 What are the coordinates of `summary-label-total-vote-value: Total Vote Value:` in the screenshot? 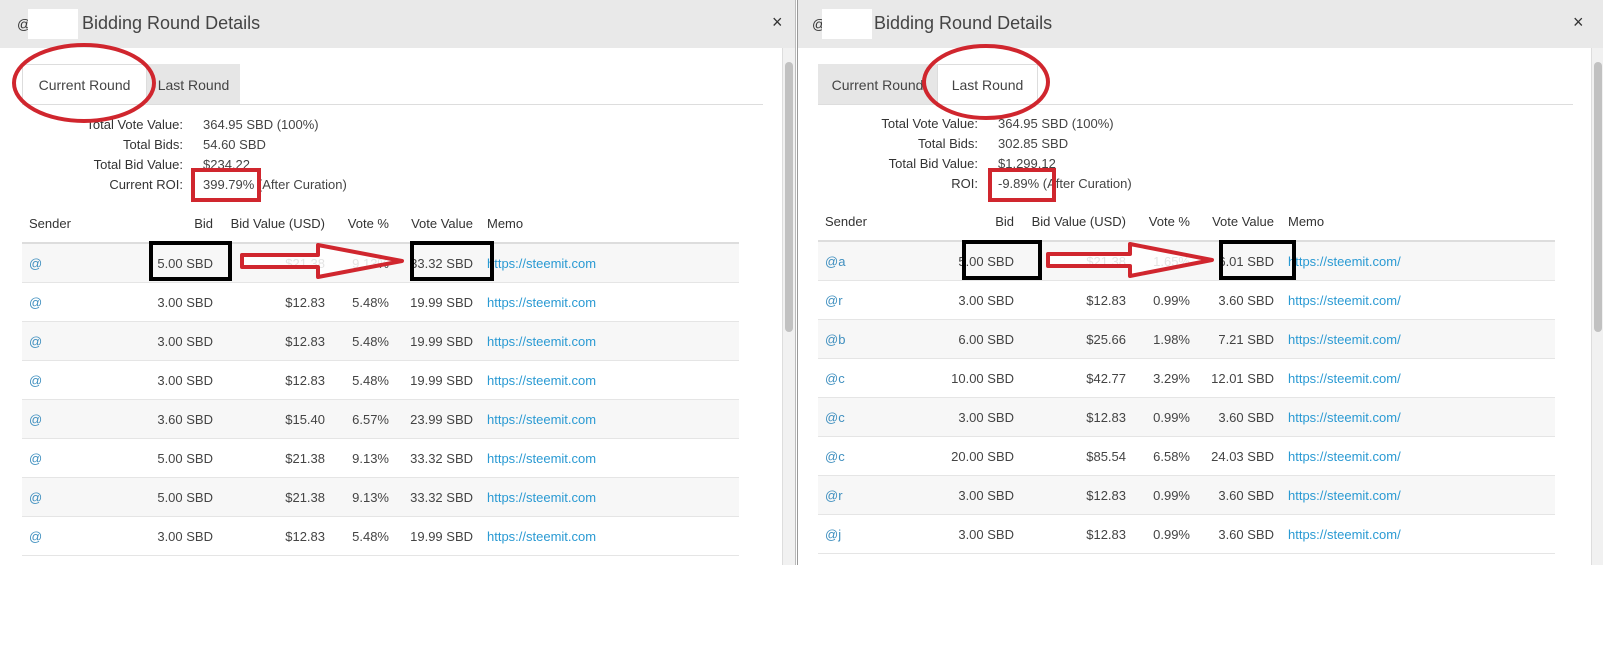 It's located at (929, 123).